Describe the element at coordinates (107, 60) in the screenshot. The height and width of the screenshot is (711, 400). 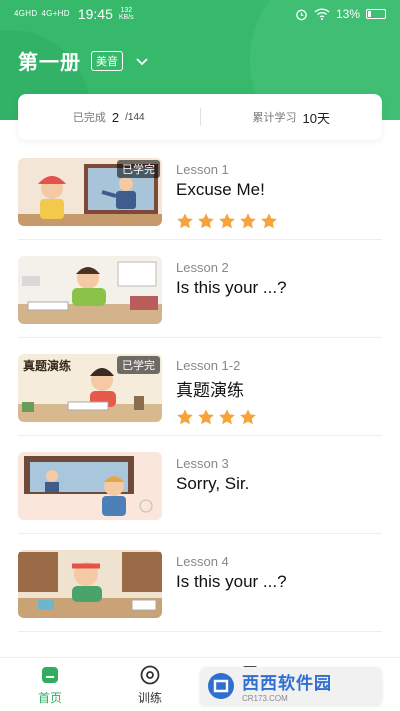
I see `accent-tag: 美音` at that location.